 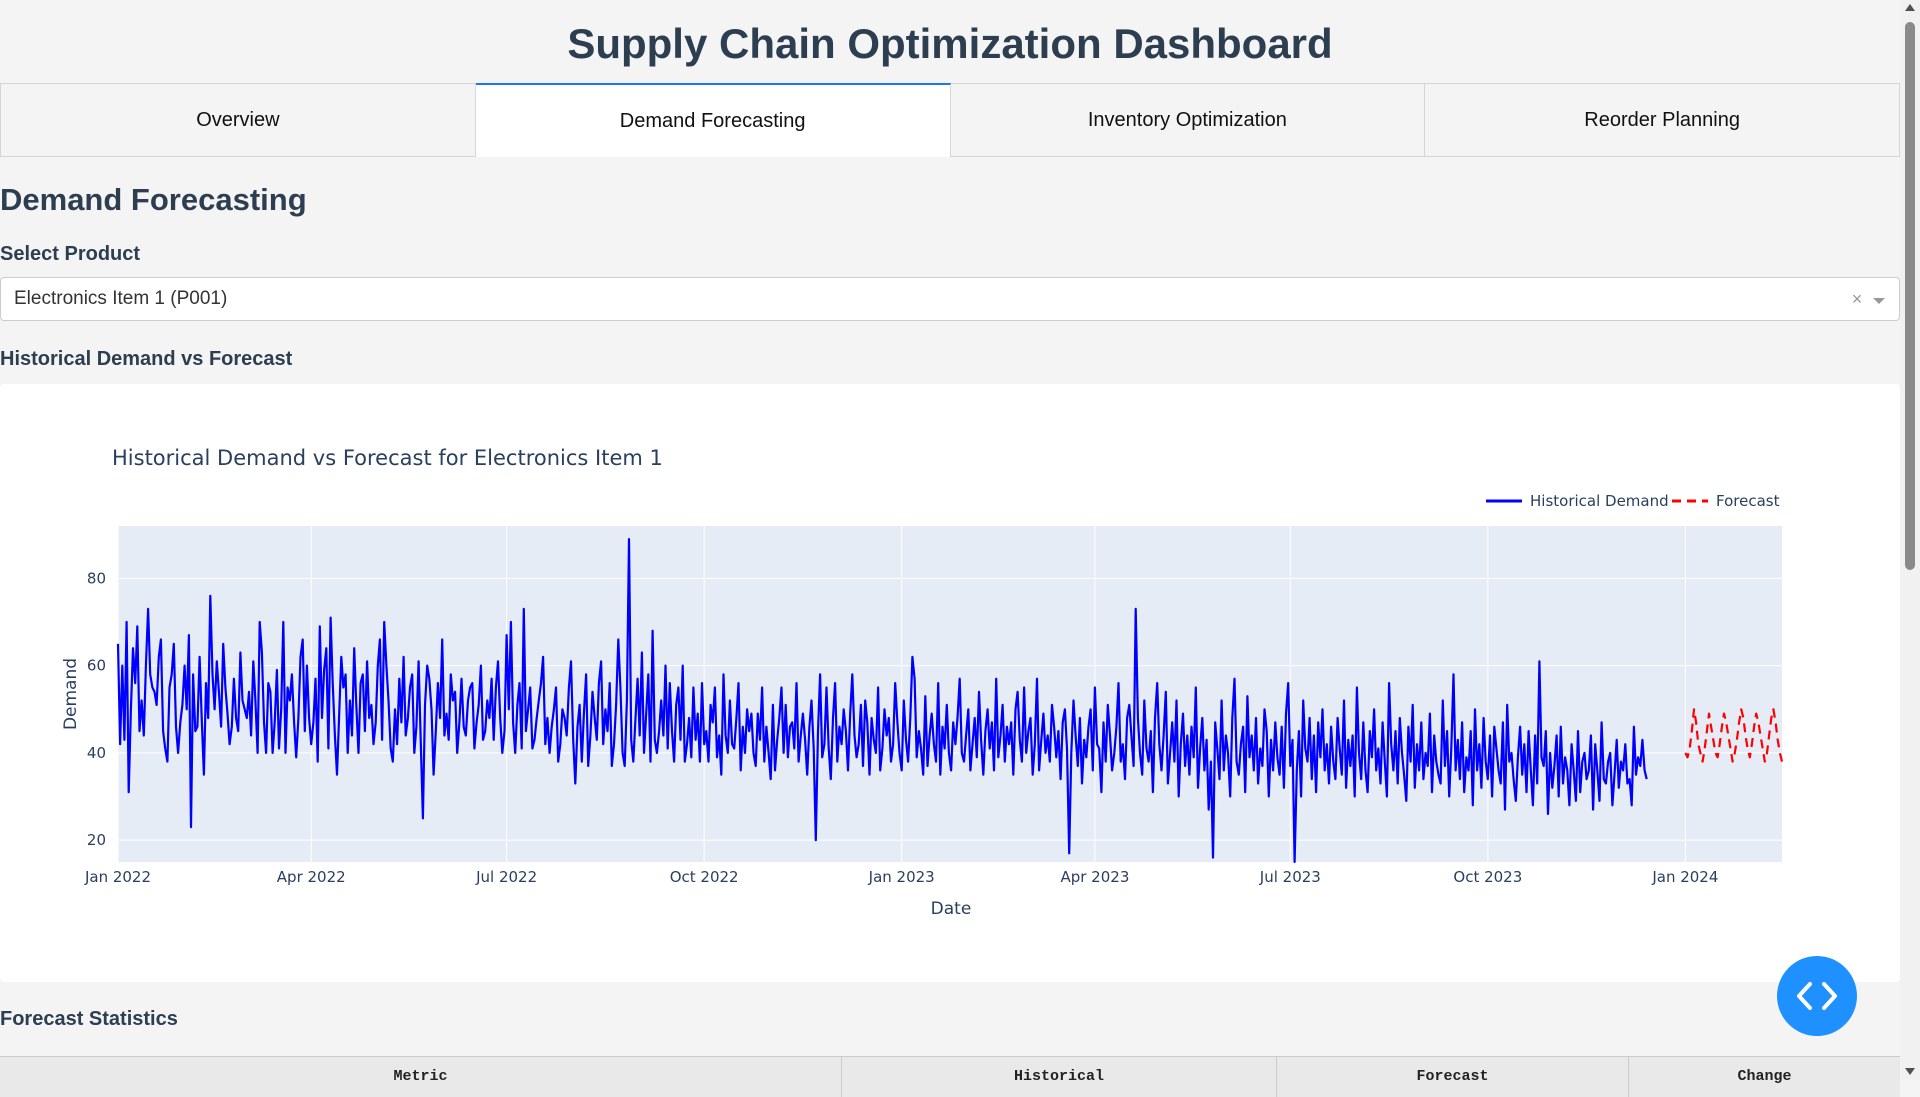 What do you see at coordinates (1662, 120) in the screenshot?
I see `tab-reorder-planning: Reorder Planning` at bounding box center [1662, 120].